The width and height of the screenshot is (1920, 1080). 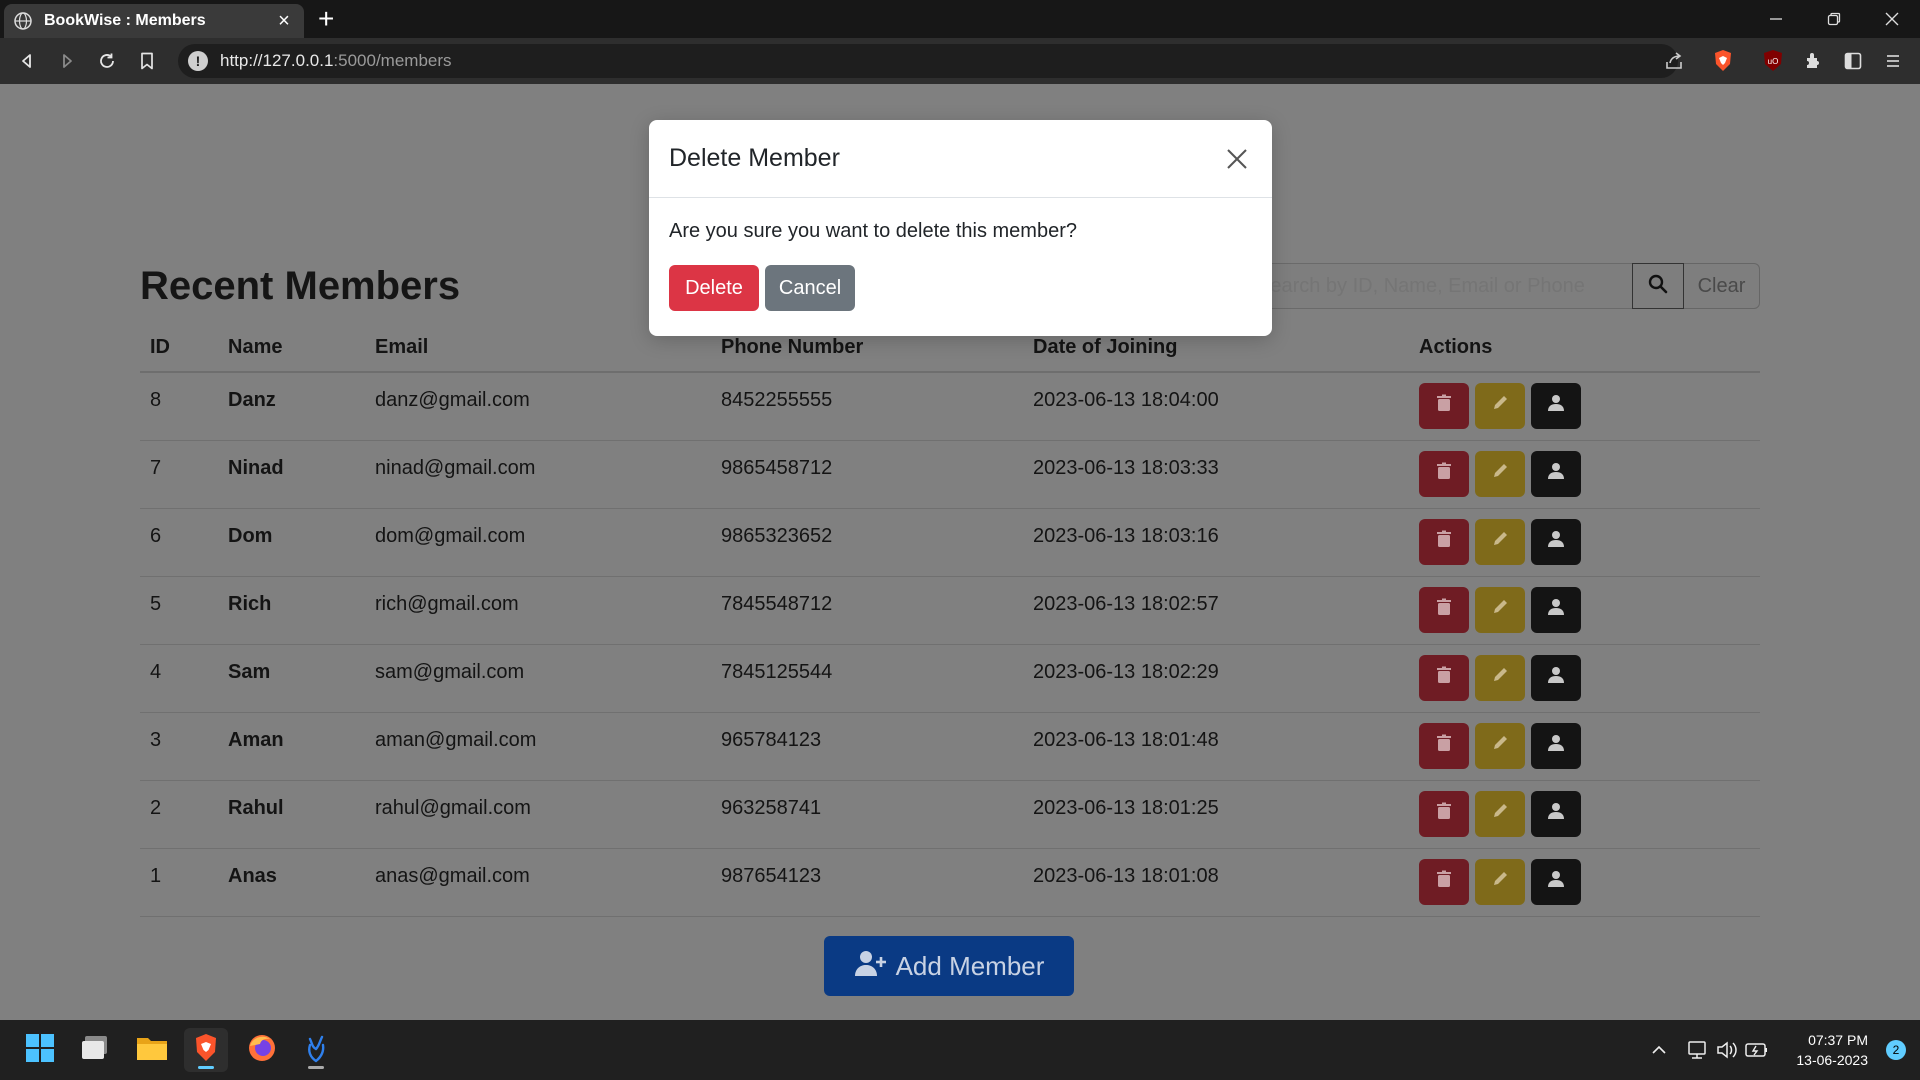 I want to click on cell-phone: 7845125544, so click(x=867, y=678).